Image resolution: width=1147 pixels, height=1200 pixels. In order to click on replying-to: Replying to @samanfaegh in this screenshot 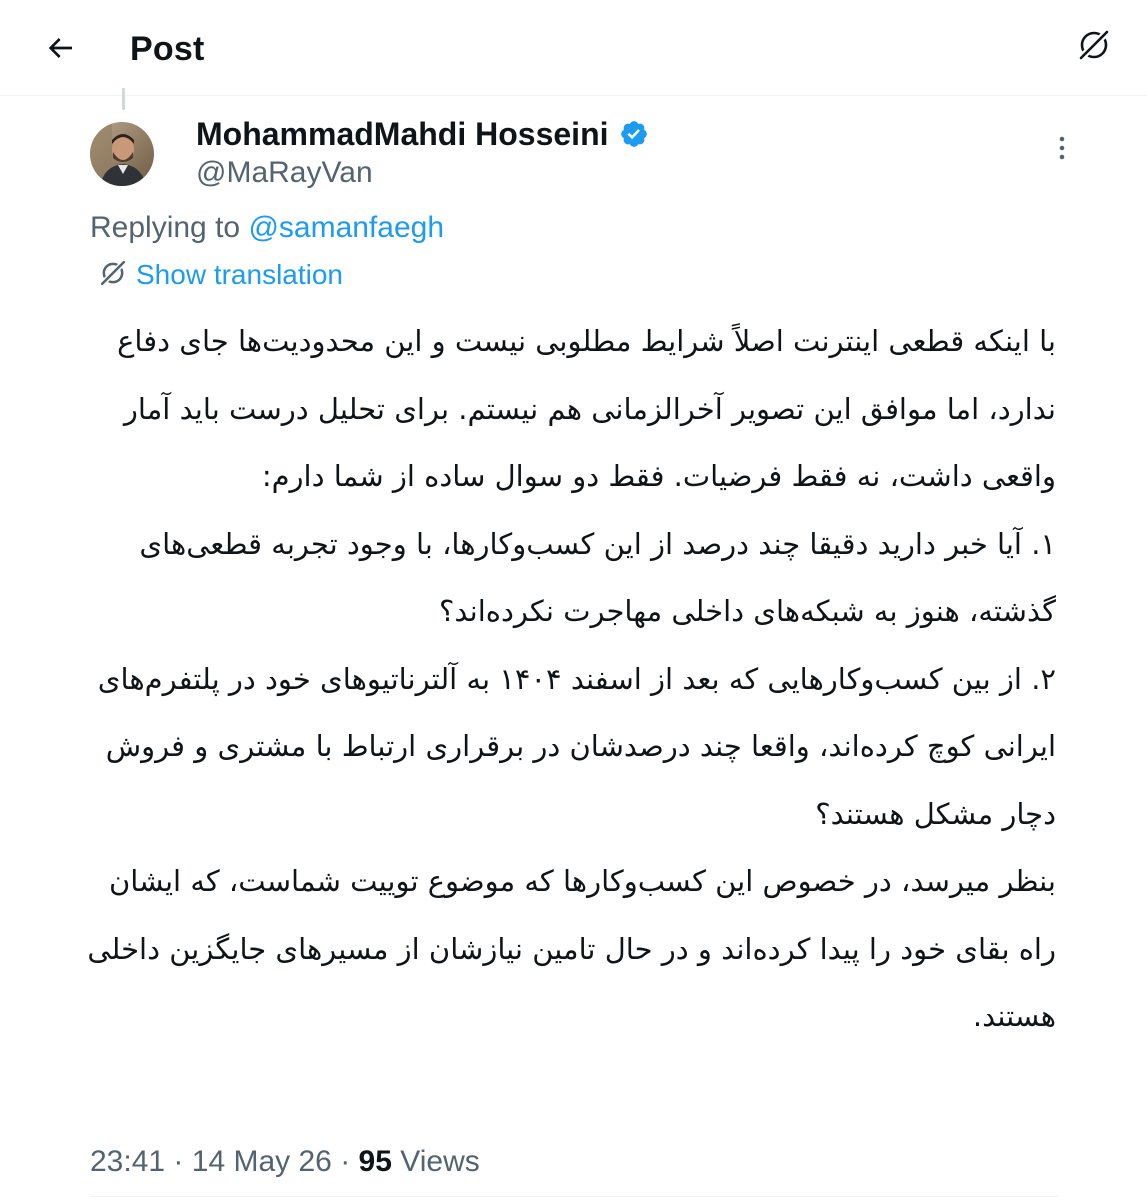, I will do `click(267, 228)`.